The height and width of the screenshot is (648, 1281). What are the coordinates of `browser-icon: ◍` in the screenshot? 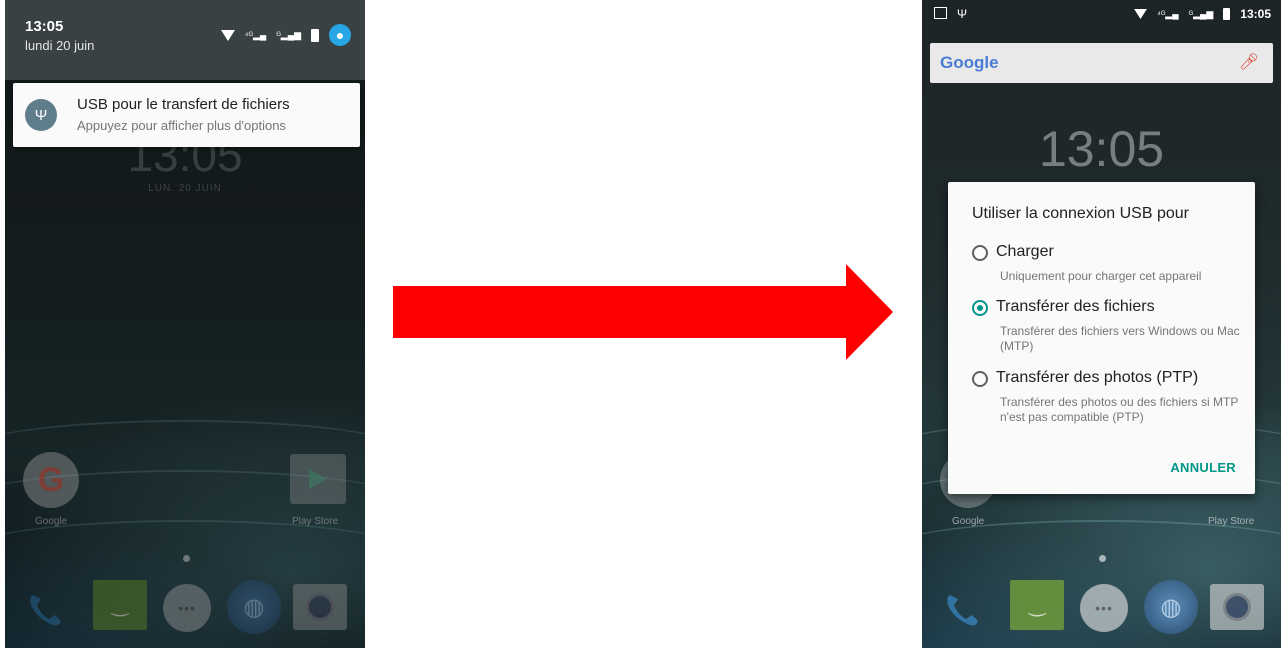 It's located at (1171, 607).